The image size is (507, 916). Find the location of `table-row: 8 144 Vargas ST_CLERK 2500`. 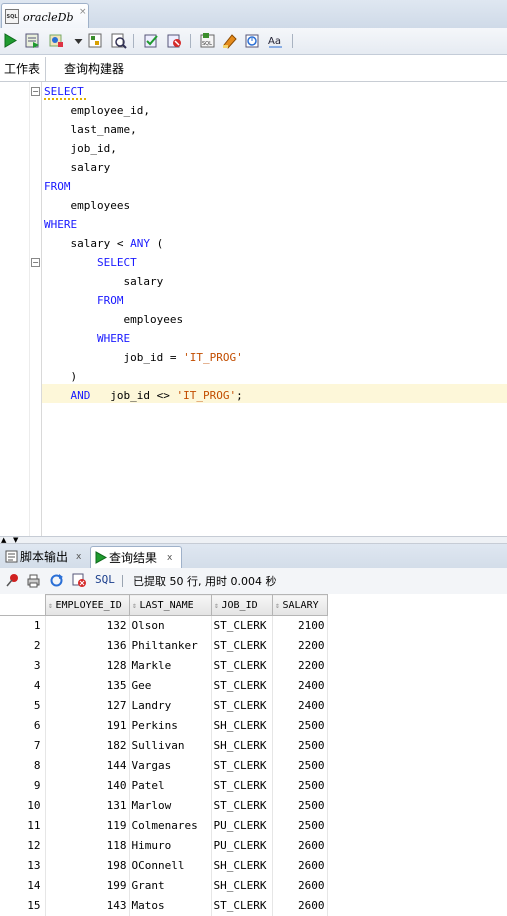

table-row: 8 144 Vargas ST_CLERK 2500 is located at coordinates (164, 765).